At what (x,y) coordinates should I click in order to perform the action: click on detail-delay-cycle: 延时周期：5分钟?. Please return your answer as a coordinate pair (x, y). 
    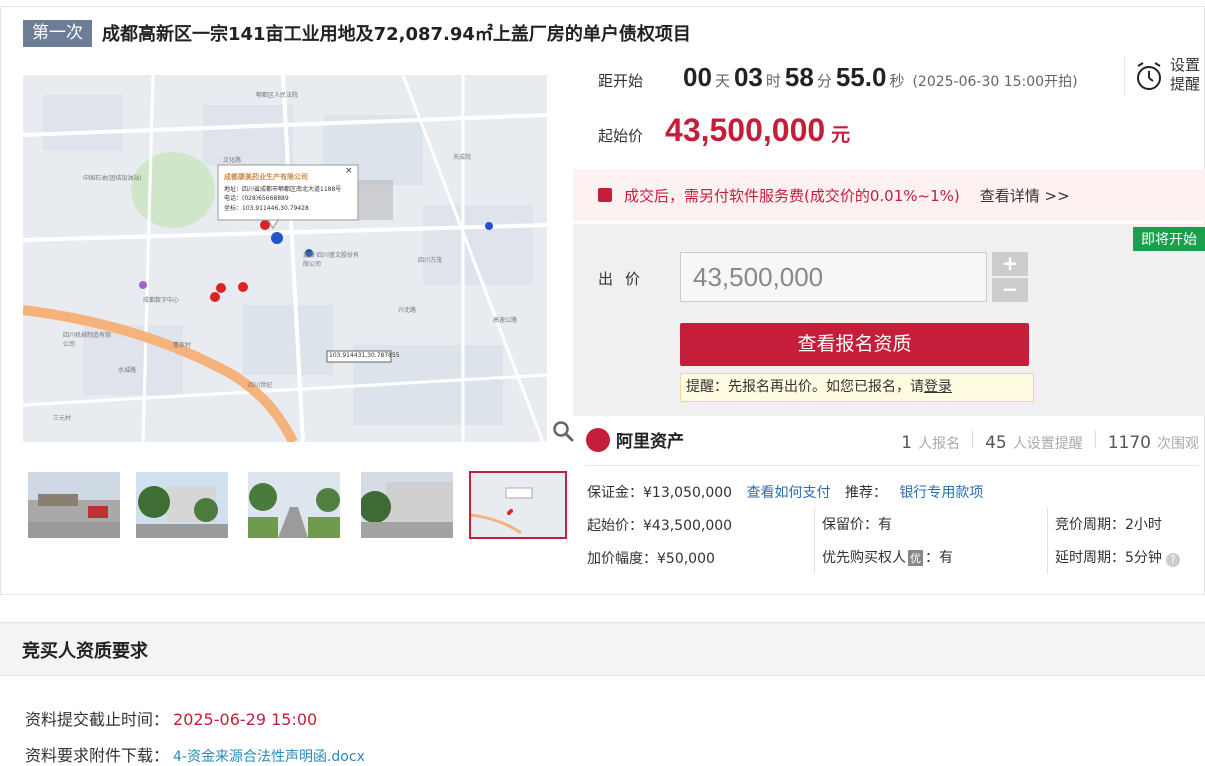
    Looking at the image, I should click on (1117, 557).